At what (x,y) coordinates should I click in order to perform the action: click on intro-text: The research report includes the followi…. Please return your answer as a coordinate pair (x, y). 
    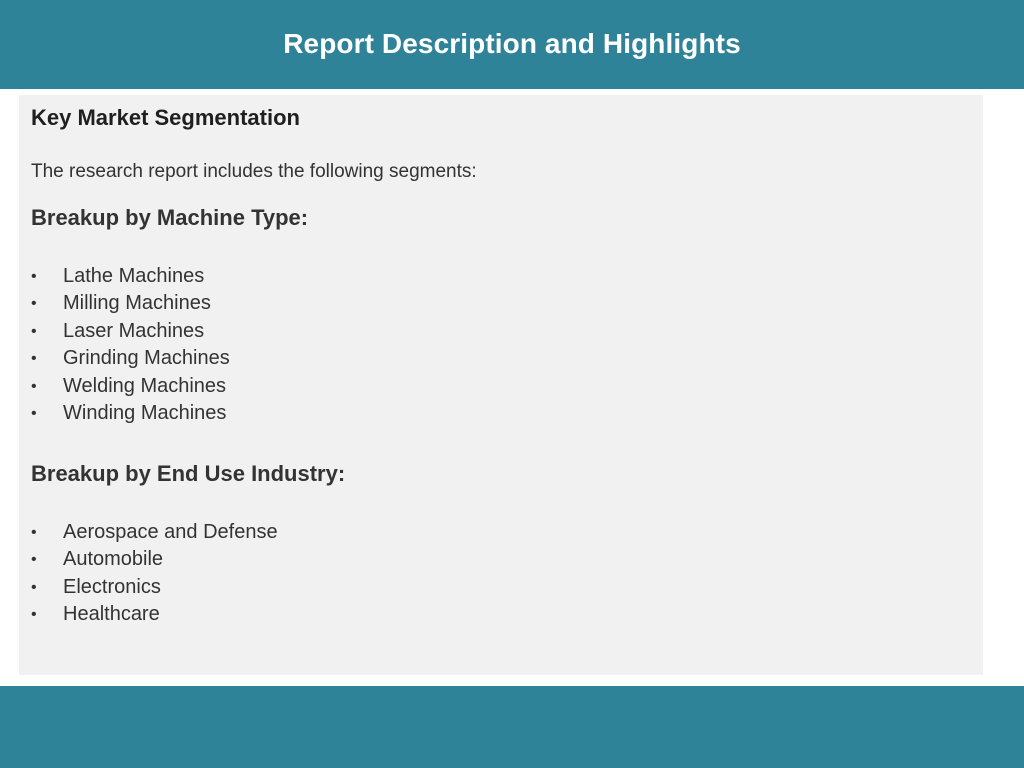
    Looking at the image, I should click on (254, 171).